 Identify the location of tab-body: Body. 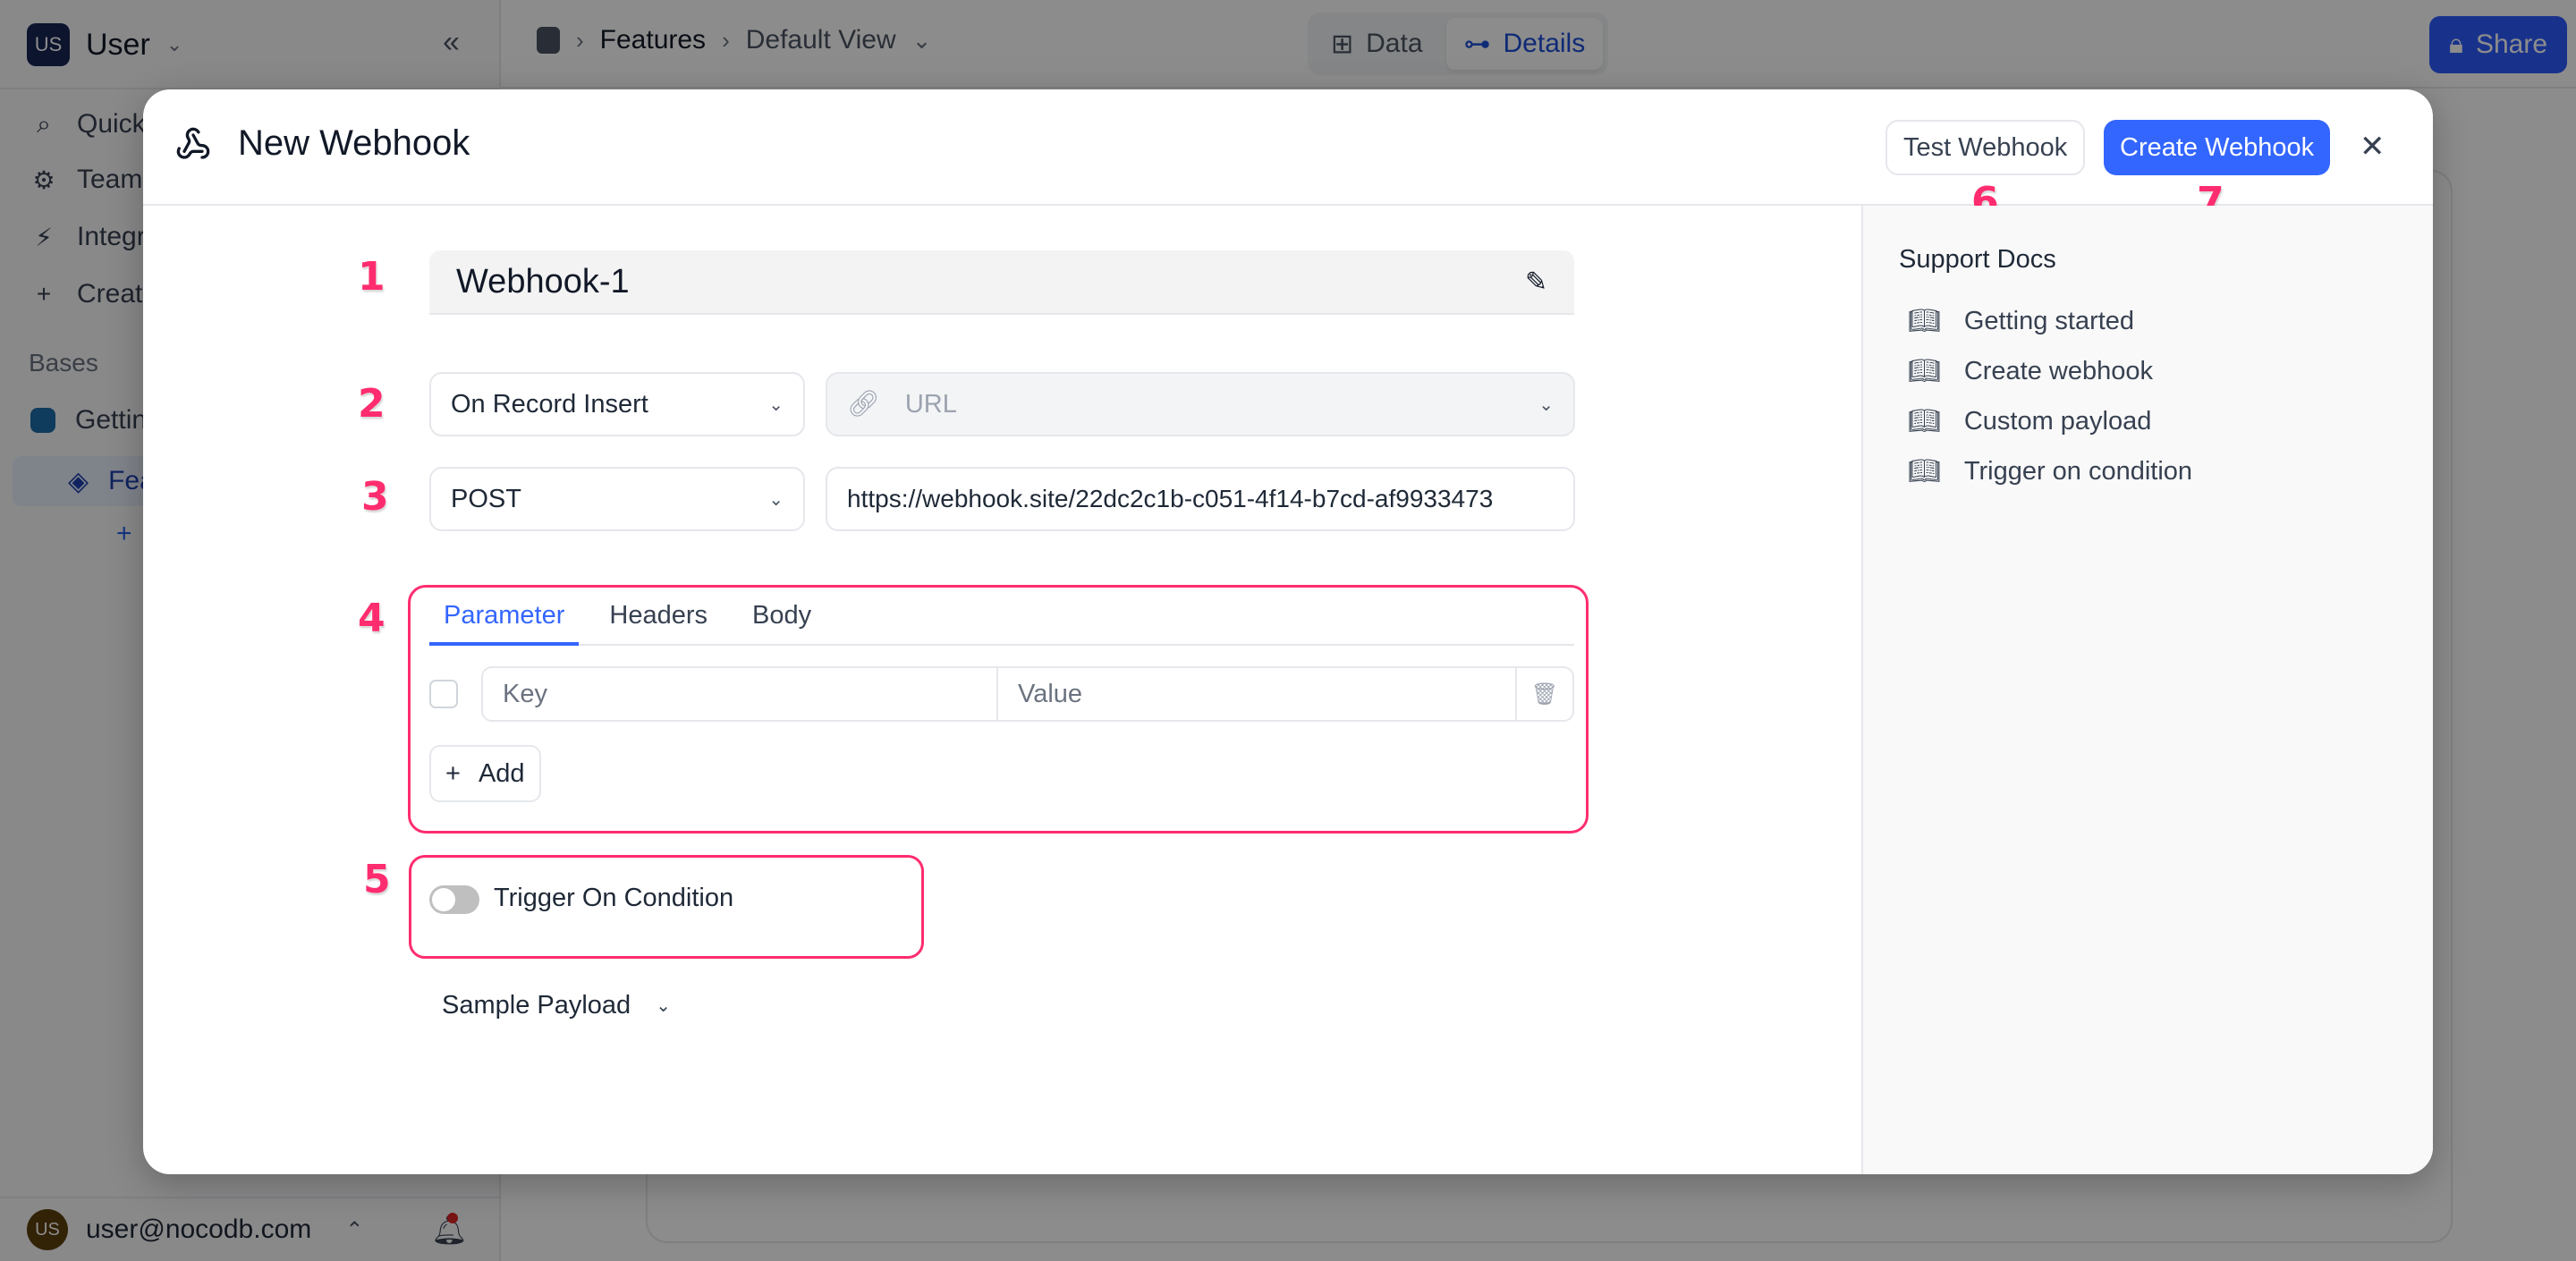
(782, 619).